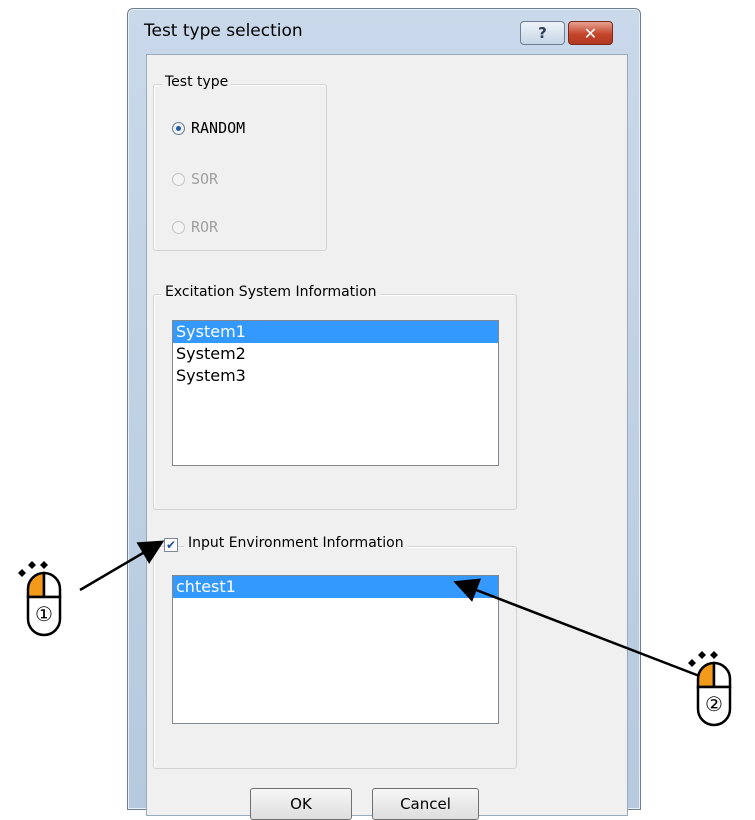  I want to click on callout-1: ①, so click(39, 599).